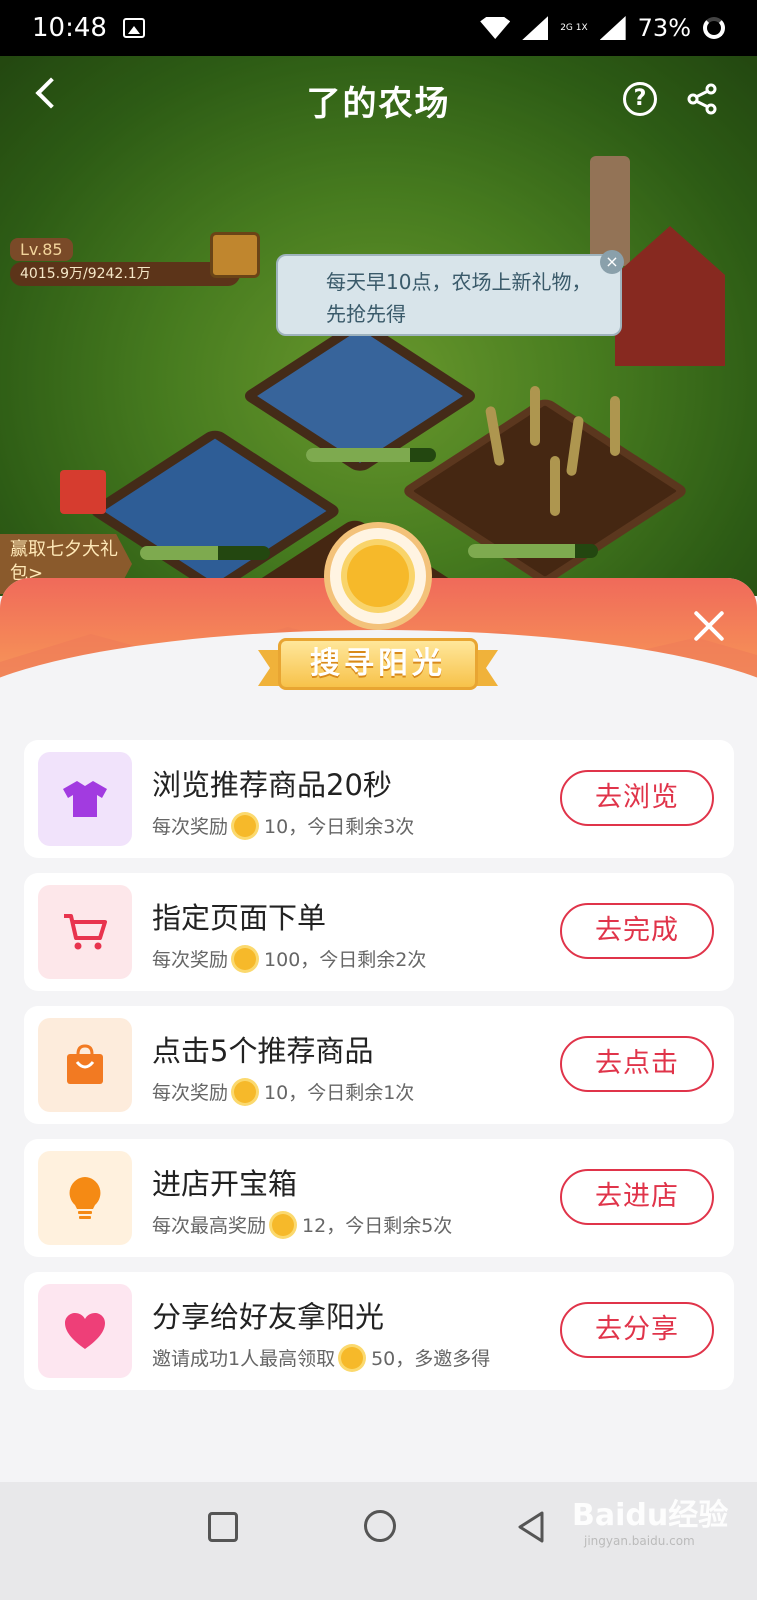  What do you see at coordinates (223, 1527) in the screenshot?
I see `recent-apps-icon` at bounding box center [223, 1527].